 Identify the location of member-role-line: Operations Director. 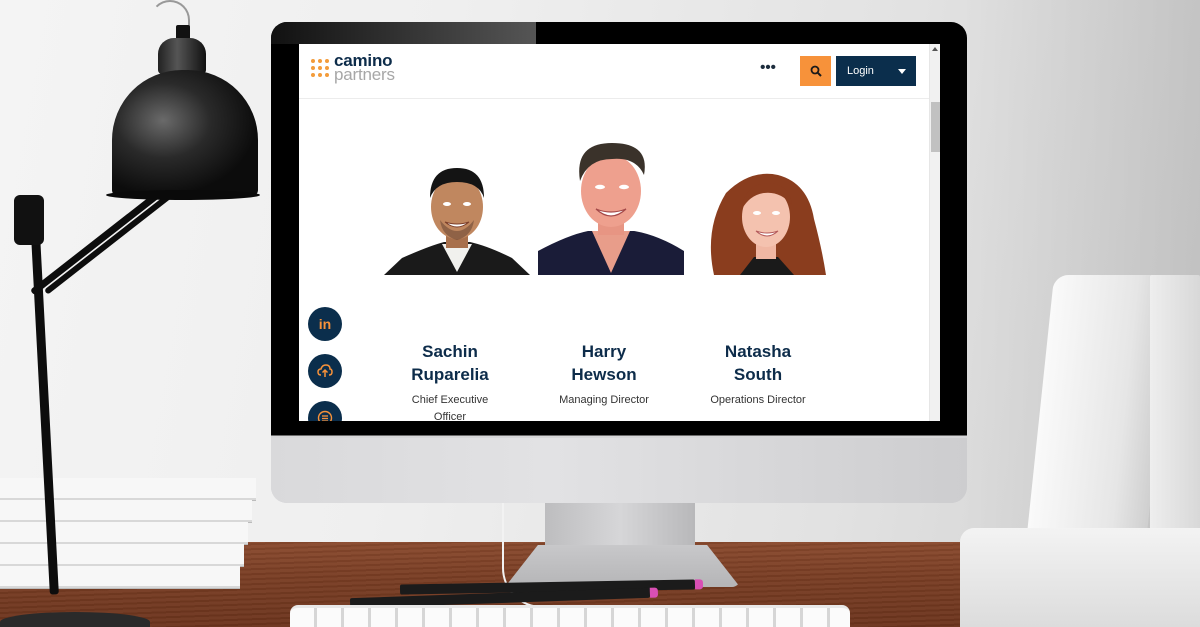
(758, 400).